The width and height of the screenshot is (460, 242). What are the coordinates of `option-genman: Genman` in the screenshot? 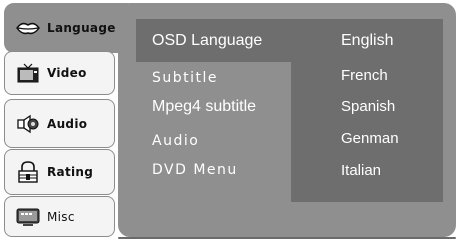 It's located at (370, 138).